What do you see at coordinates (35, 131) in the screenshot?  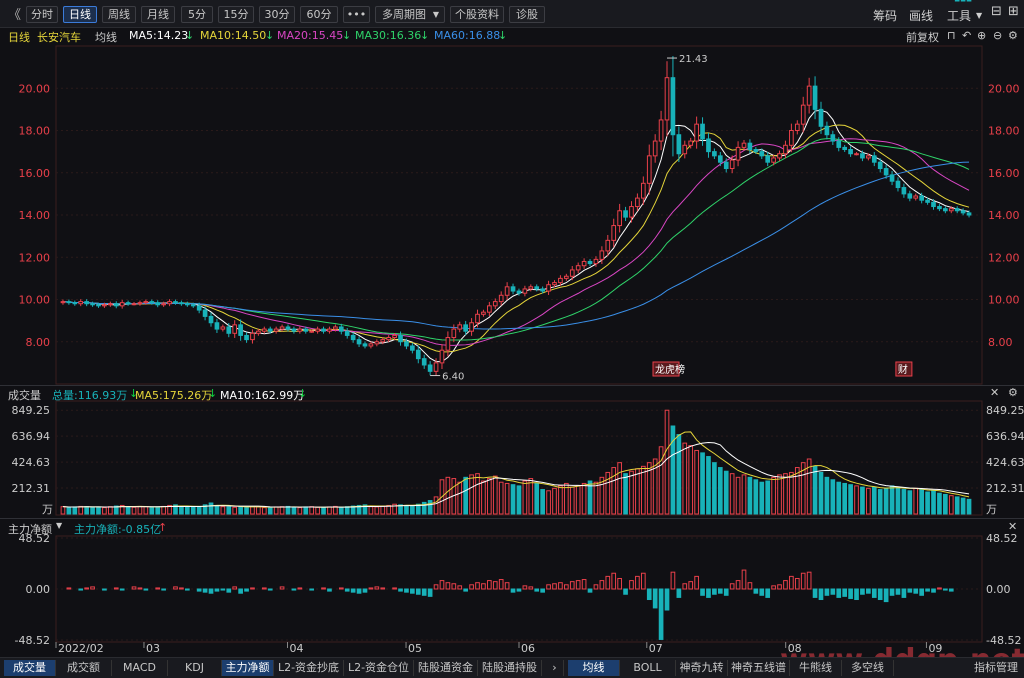 I see `price-tick-left: 18.00` at bounding box center [35, 131].